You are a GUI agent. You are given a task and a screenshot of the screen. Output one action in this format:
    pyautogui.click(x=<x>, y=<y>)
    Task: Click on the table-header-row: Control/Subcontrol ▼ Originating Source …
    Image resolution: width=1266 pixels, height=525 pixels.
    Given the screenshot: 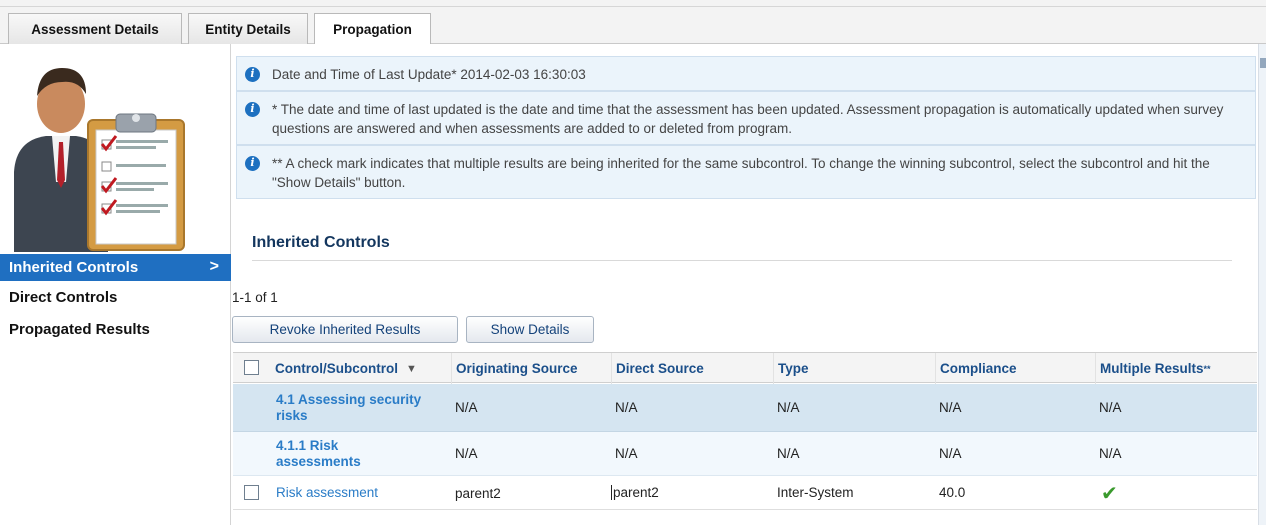 What is the action you would take?
    pyautogui.click(x=745, y=368)
    